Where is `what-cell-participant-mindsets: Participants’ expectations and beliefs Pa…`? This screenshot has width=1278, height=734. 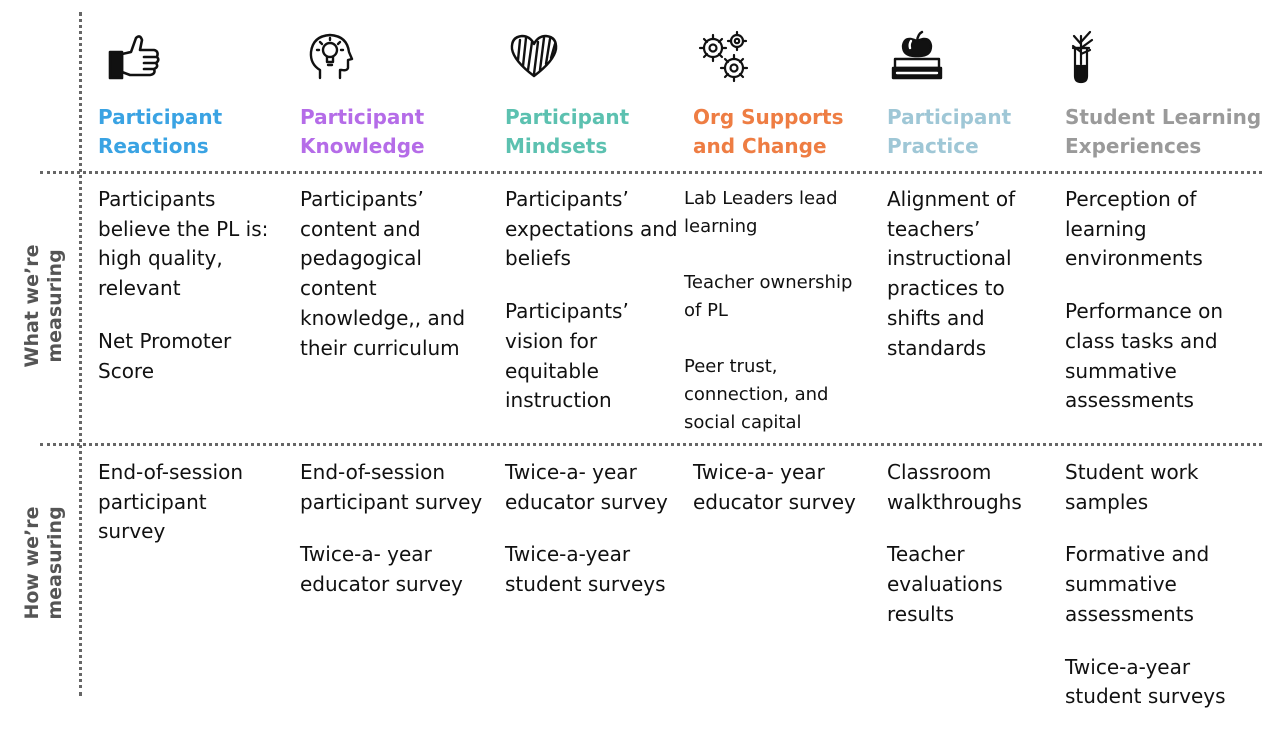
what-cell-participant-mindsets: Participants’ expectations and beliefs Pa… is located at coordinates (595, 300).